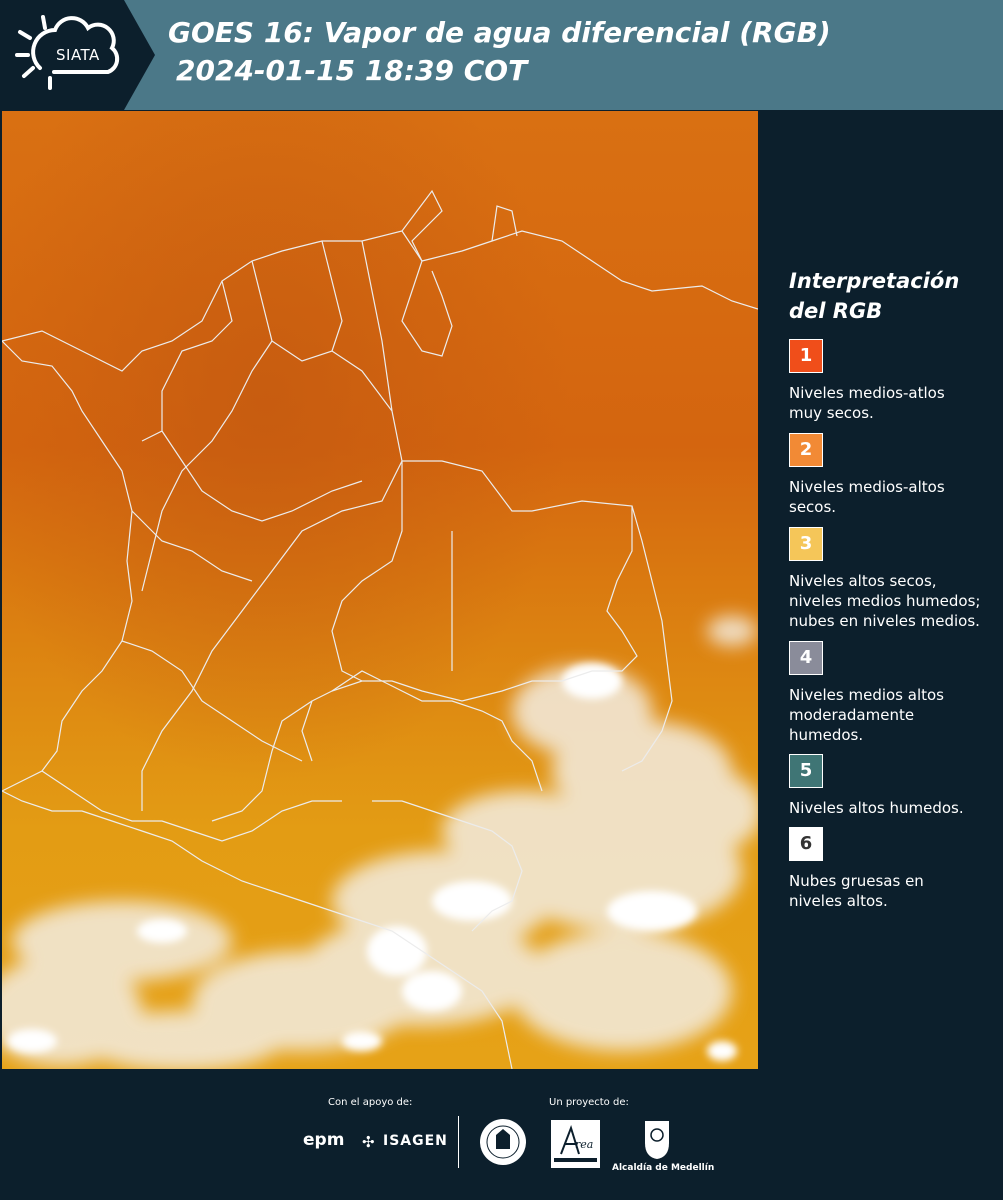  What do you see at coordinates (324, 1140) in the screenshot?
I see `epm-logo: epm` at bounding box center [324, 1140].